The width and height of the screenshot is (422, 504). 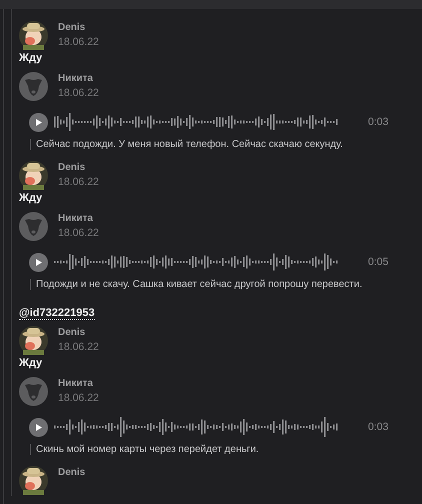 What do you see at coordinates (144, 449) in the screenshot?
I see `voice-transcript: Скинь мой номер карты через перейдет деньги.` at bounding box center [144, 449].